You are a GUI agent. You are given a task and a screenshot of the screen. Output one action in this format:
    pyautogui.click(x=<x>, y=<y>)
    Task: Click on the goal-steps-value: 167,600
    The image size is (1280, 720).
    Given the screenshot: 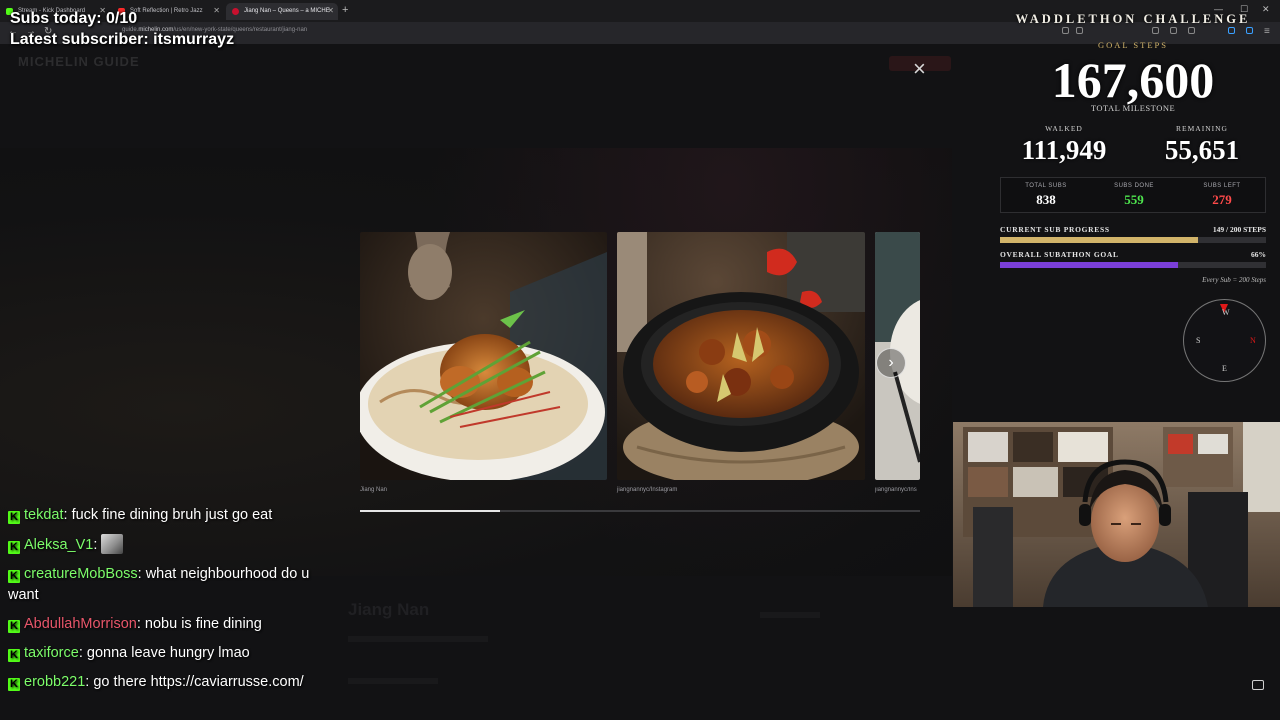 What is the action you would take?
    pyautogui.click(x=1133, y=80)
    